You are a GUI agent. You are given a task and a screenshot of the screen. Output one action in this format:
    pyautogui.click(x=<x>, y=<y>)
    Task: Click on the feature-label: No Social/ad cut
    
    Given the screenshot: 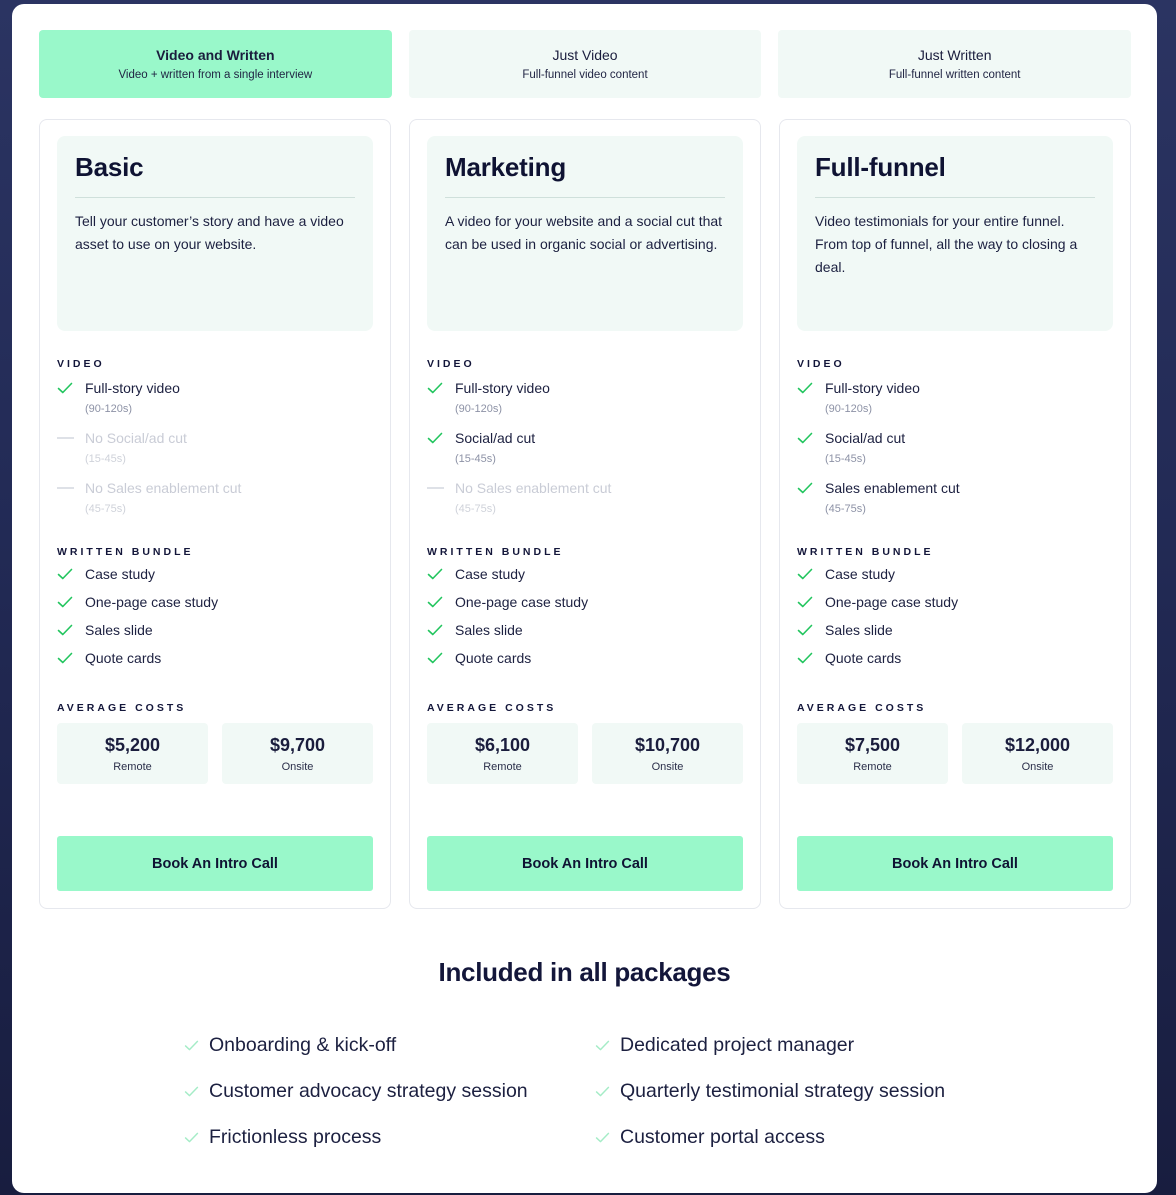 What is the action you would take?
    pyautogui.click(x=136, y=438)
    